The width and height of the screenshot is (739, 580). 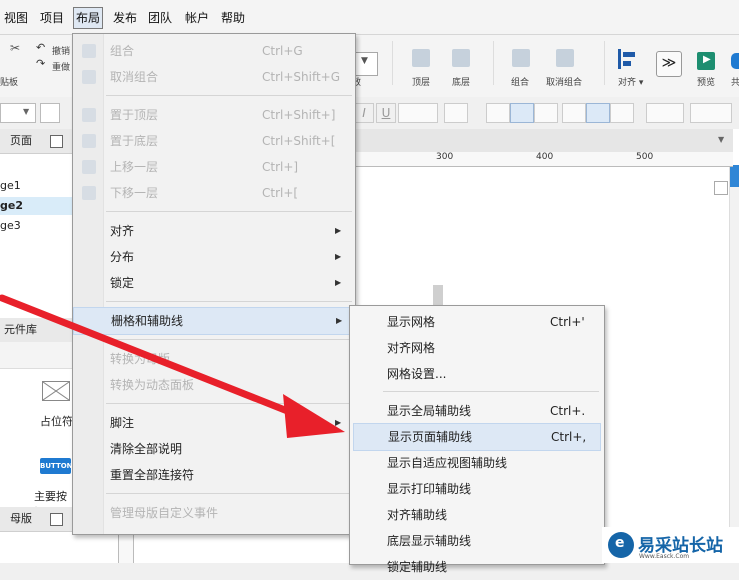 I want to click on scroll-indicator, so click(x=734, y=176).